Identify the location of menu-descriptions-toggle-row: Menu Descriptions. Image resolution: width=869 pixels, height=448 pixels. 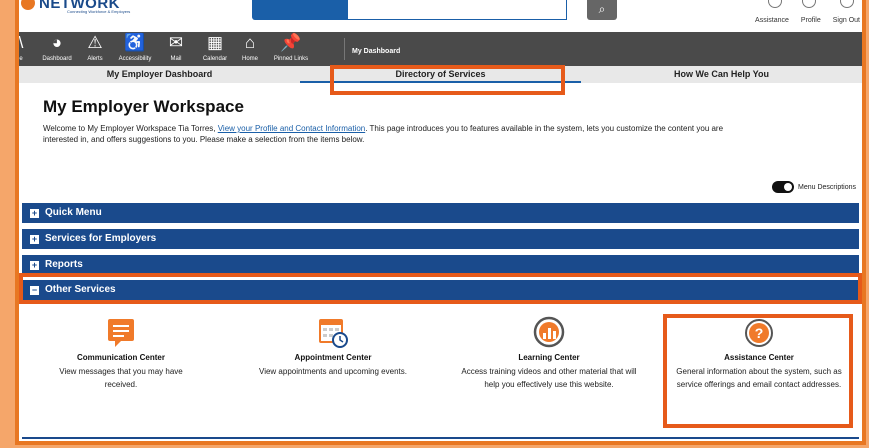
(814, 187).